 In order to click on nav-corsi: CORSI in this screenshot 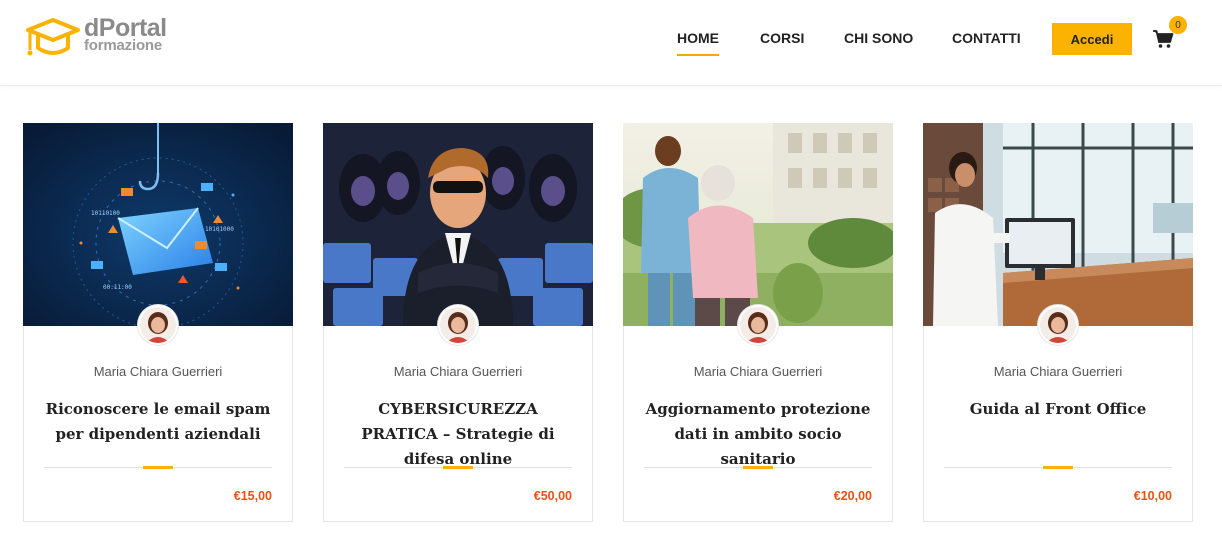, I will do `click(782, 38)`.